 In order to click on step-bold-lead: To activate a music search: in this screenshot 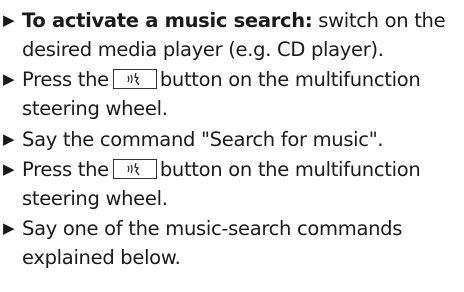, I will do `click(167, 20)`.